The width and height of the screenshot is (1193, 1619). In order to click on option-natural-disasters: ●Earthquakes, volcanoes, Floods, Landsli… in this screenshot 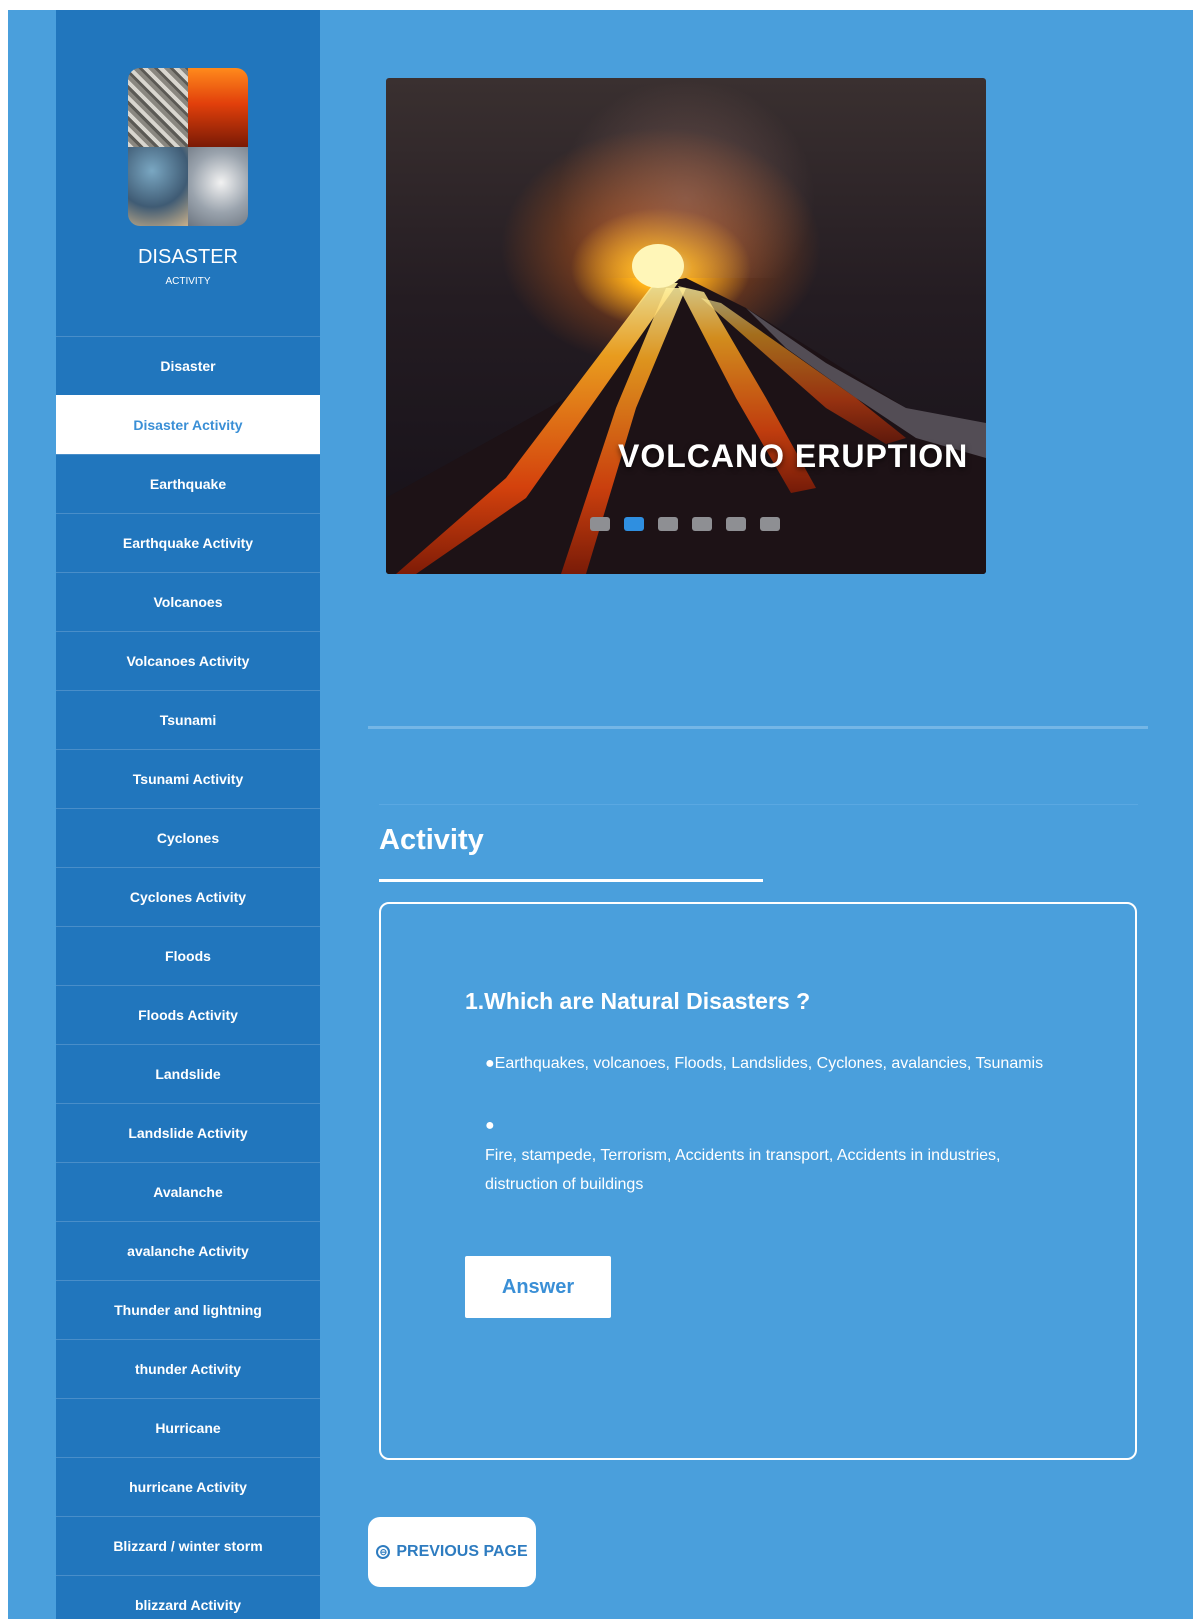, I will do `click(764, 1063)`.